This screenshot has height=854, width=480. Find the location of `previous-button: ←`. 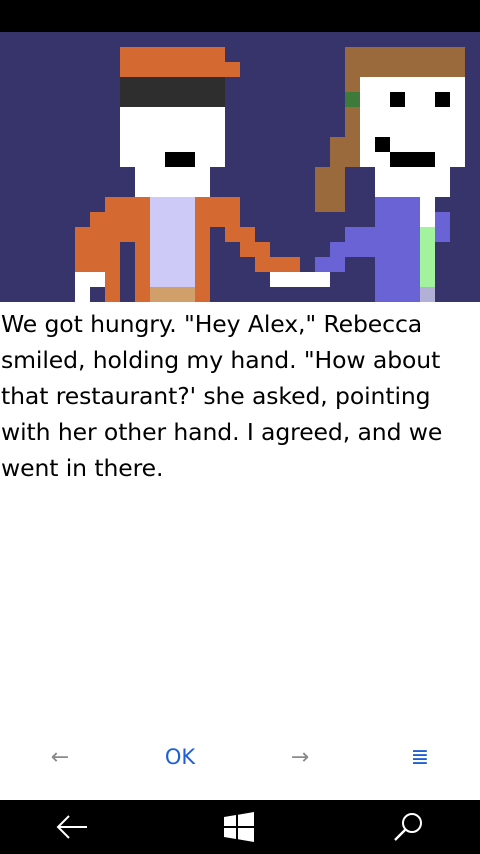

previous-button: ← is located at coordinates (60, 757).